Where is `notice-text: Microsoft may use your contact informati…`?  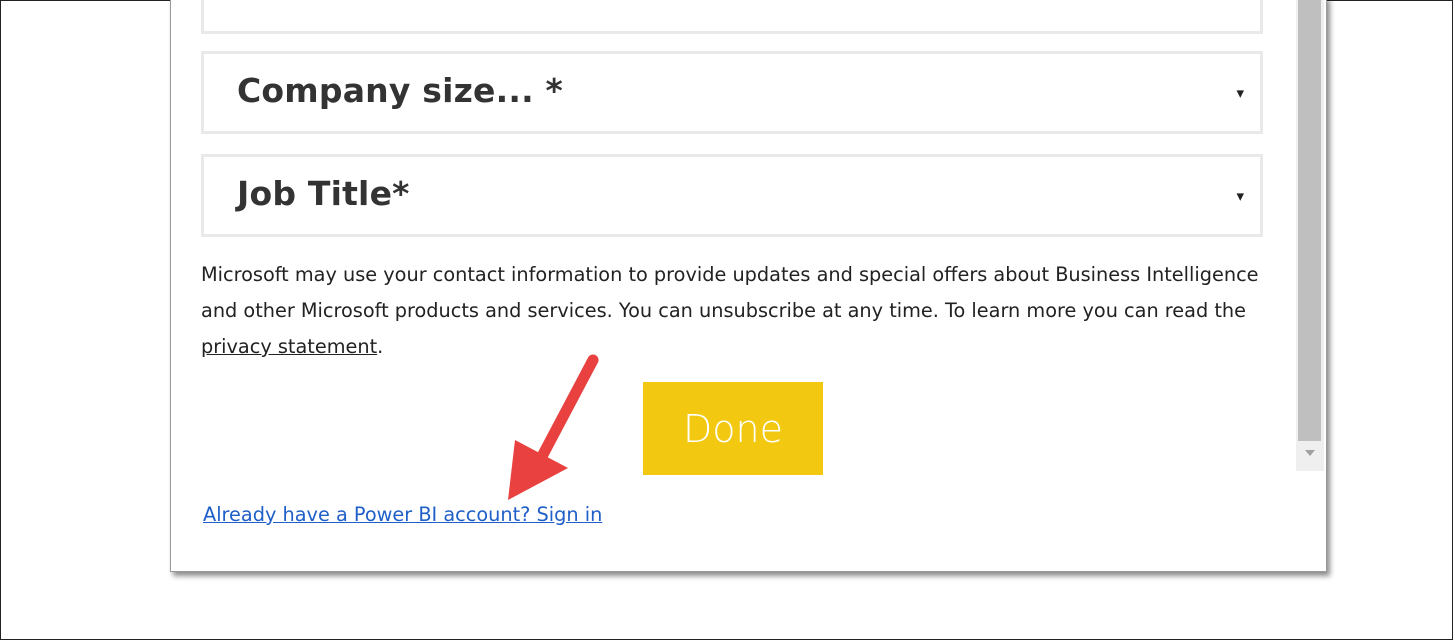
notice-text: Microsoft may use your contact informati… is located at coordinates (730, 292).